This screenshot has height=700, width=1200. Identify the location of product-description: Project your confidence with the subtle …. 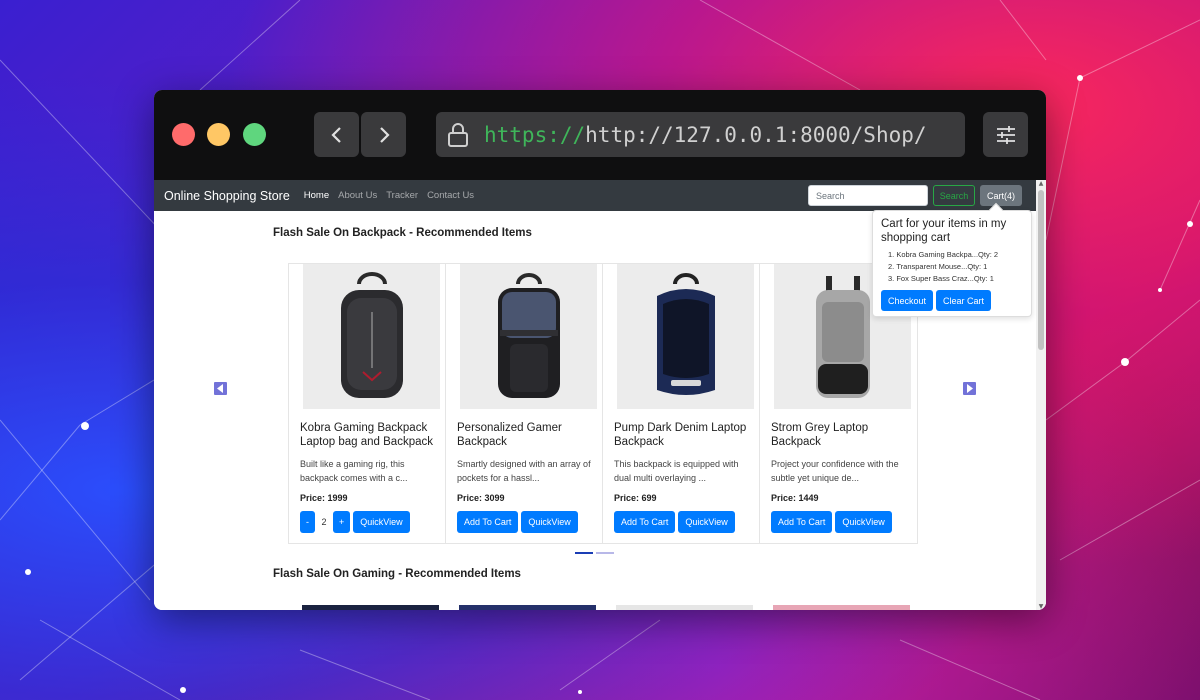
(835, 471).